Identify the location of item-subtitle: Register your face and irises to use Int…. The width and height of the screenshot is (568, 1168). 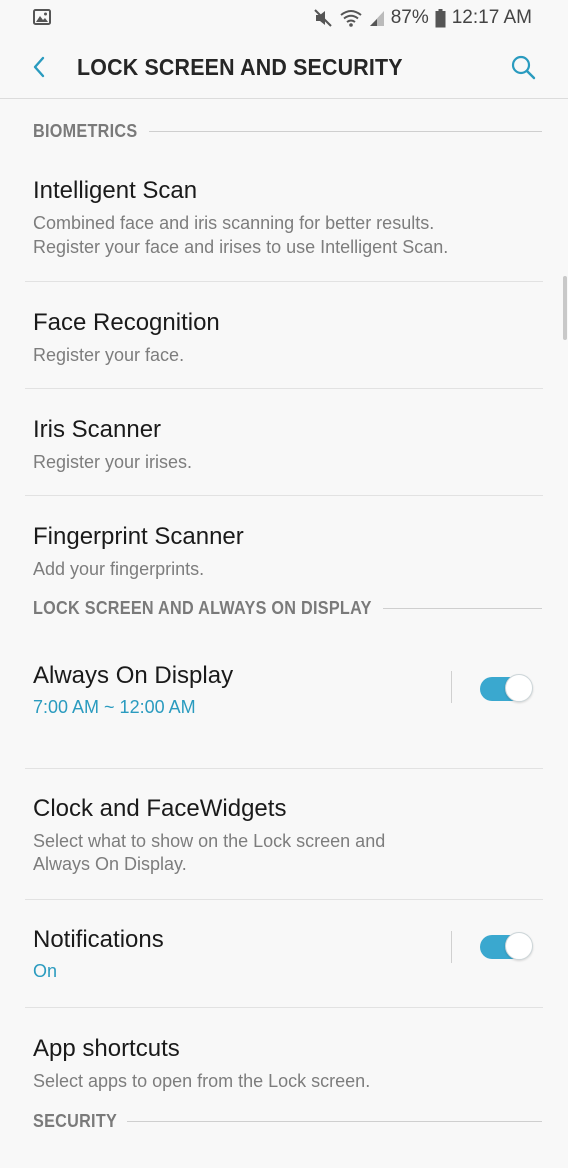
(241, 247).